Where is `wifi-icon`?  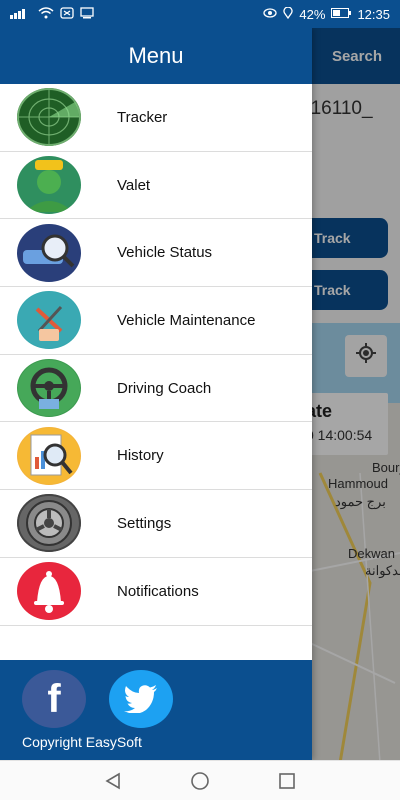 wifi-icon is located at coordinates (46, 14).